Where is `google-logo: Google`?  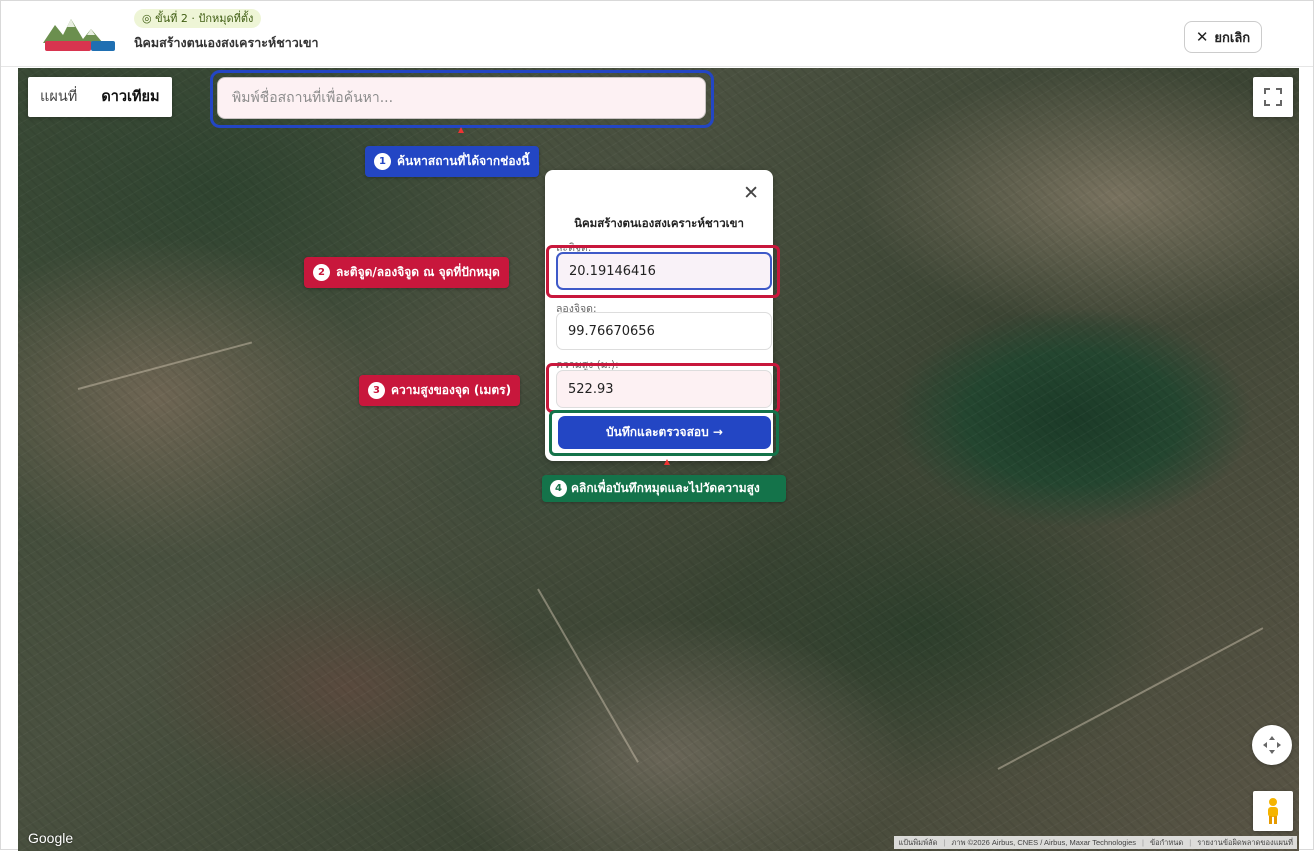
google-logo: Google is located at coordinates (51, 838).